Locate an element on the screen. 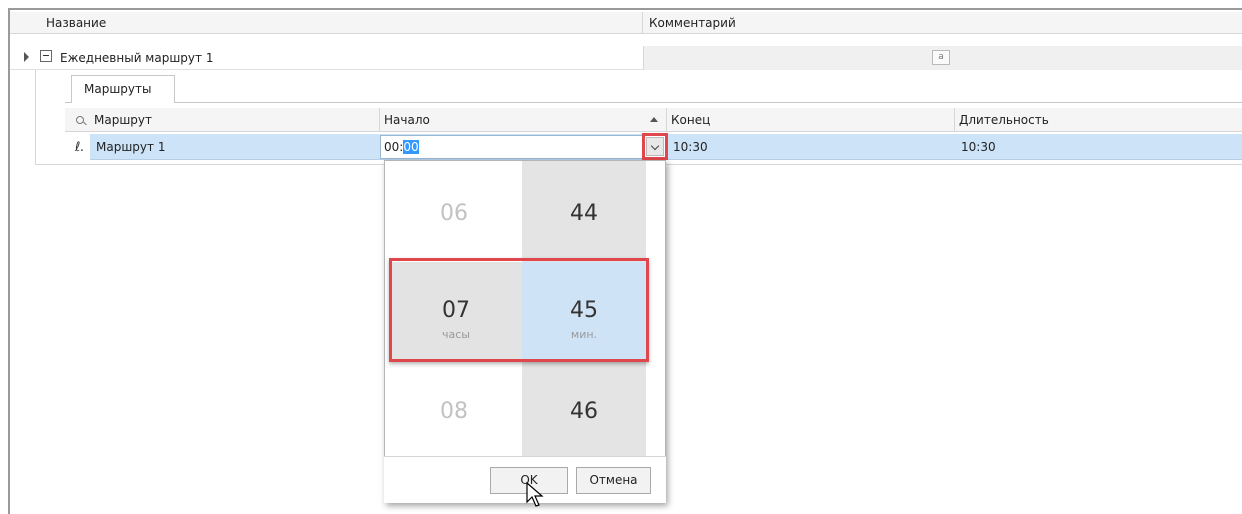 The image size is (1242, 514). column-header-name: Название is located at coordinates (341, 23).